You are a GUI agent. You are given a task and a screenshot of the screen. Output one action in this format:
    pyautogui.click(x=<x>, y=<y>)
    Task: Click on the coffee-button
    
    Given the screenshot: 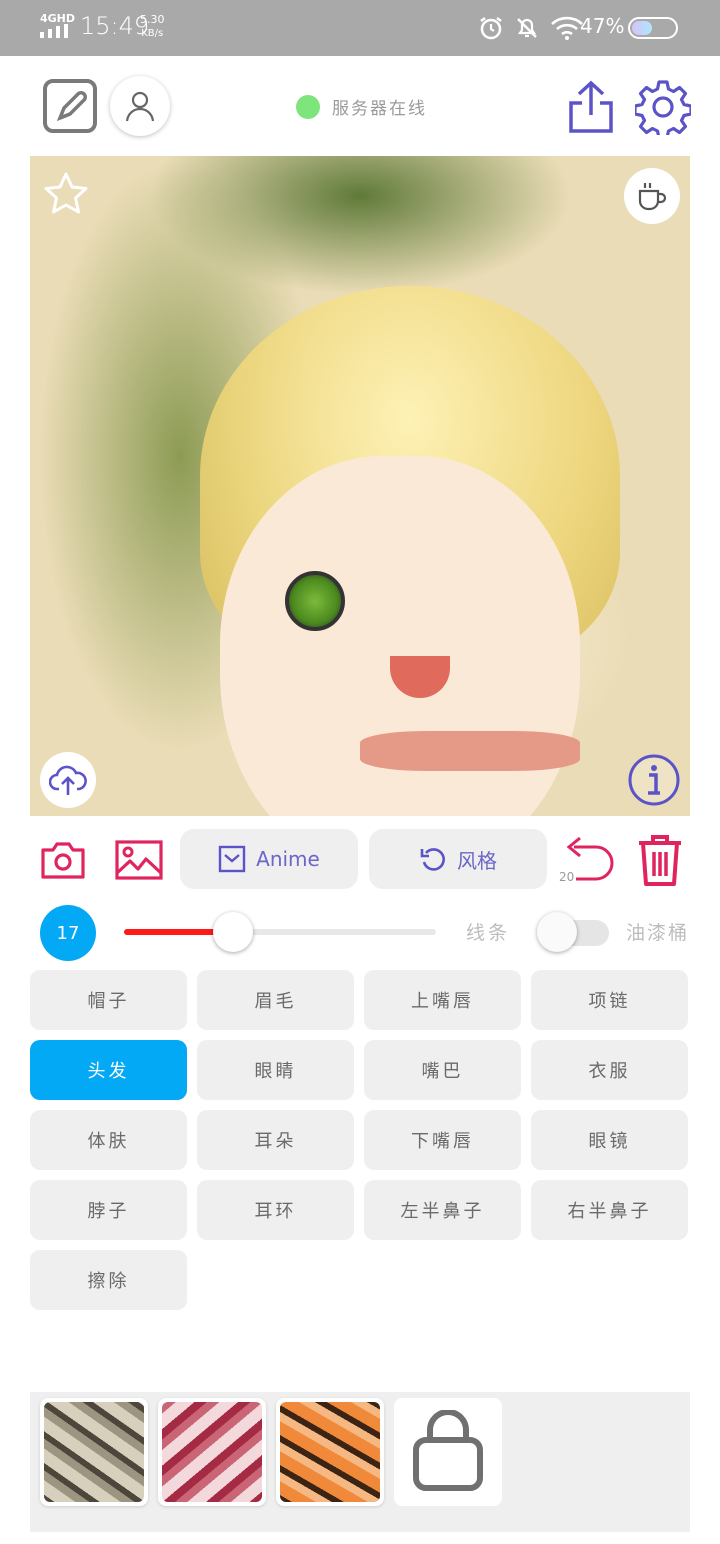 What is the action you would take?
    pyautogui.click(x=652, y=196)
    